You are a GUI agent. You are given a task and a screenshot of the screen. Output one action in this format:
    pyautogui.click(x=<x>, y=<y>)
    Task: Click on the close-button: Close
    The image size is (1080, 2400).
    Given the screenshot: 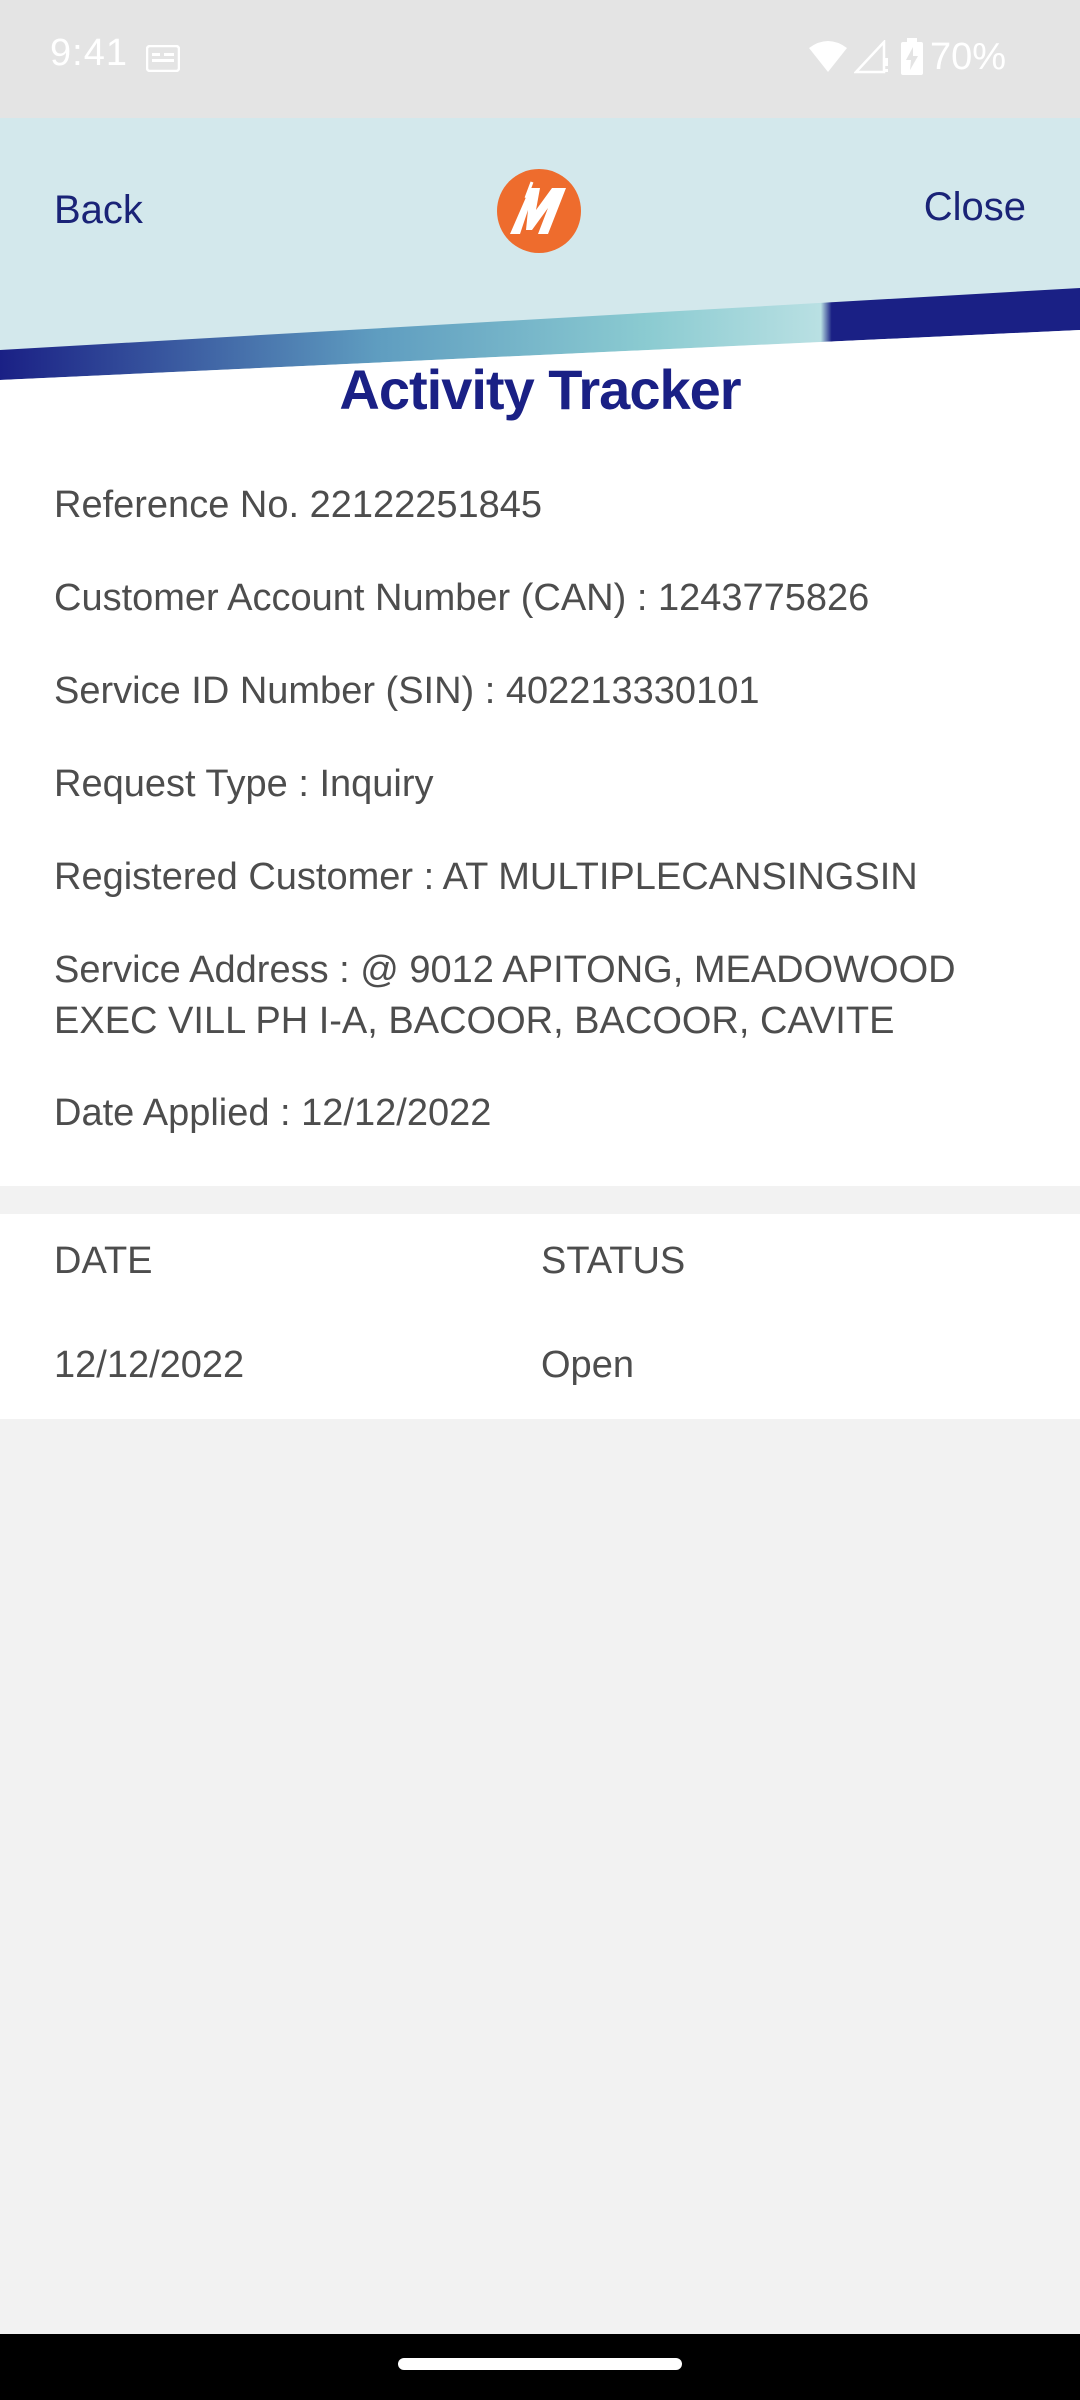 What is the action you would take?
    pyautogui.click(x=975, y=207)
    